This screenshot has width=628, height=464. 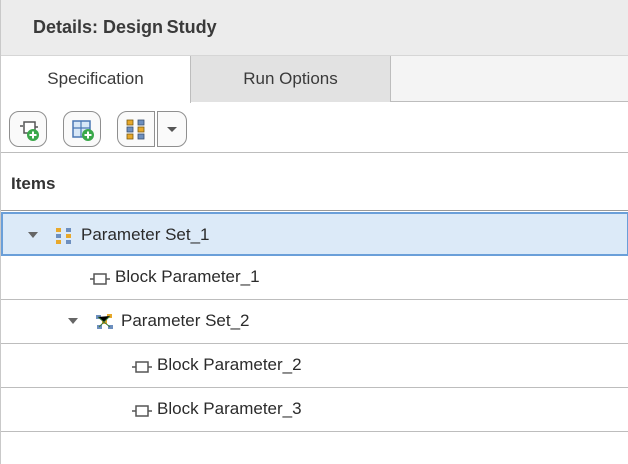 I want to click on tree-row-label: Parameter Set_2, so click(x=185, y=320).